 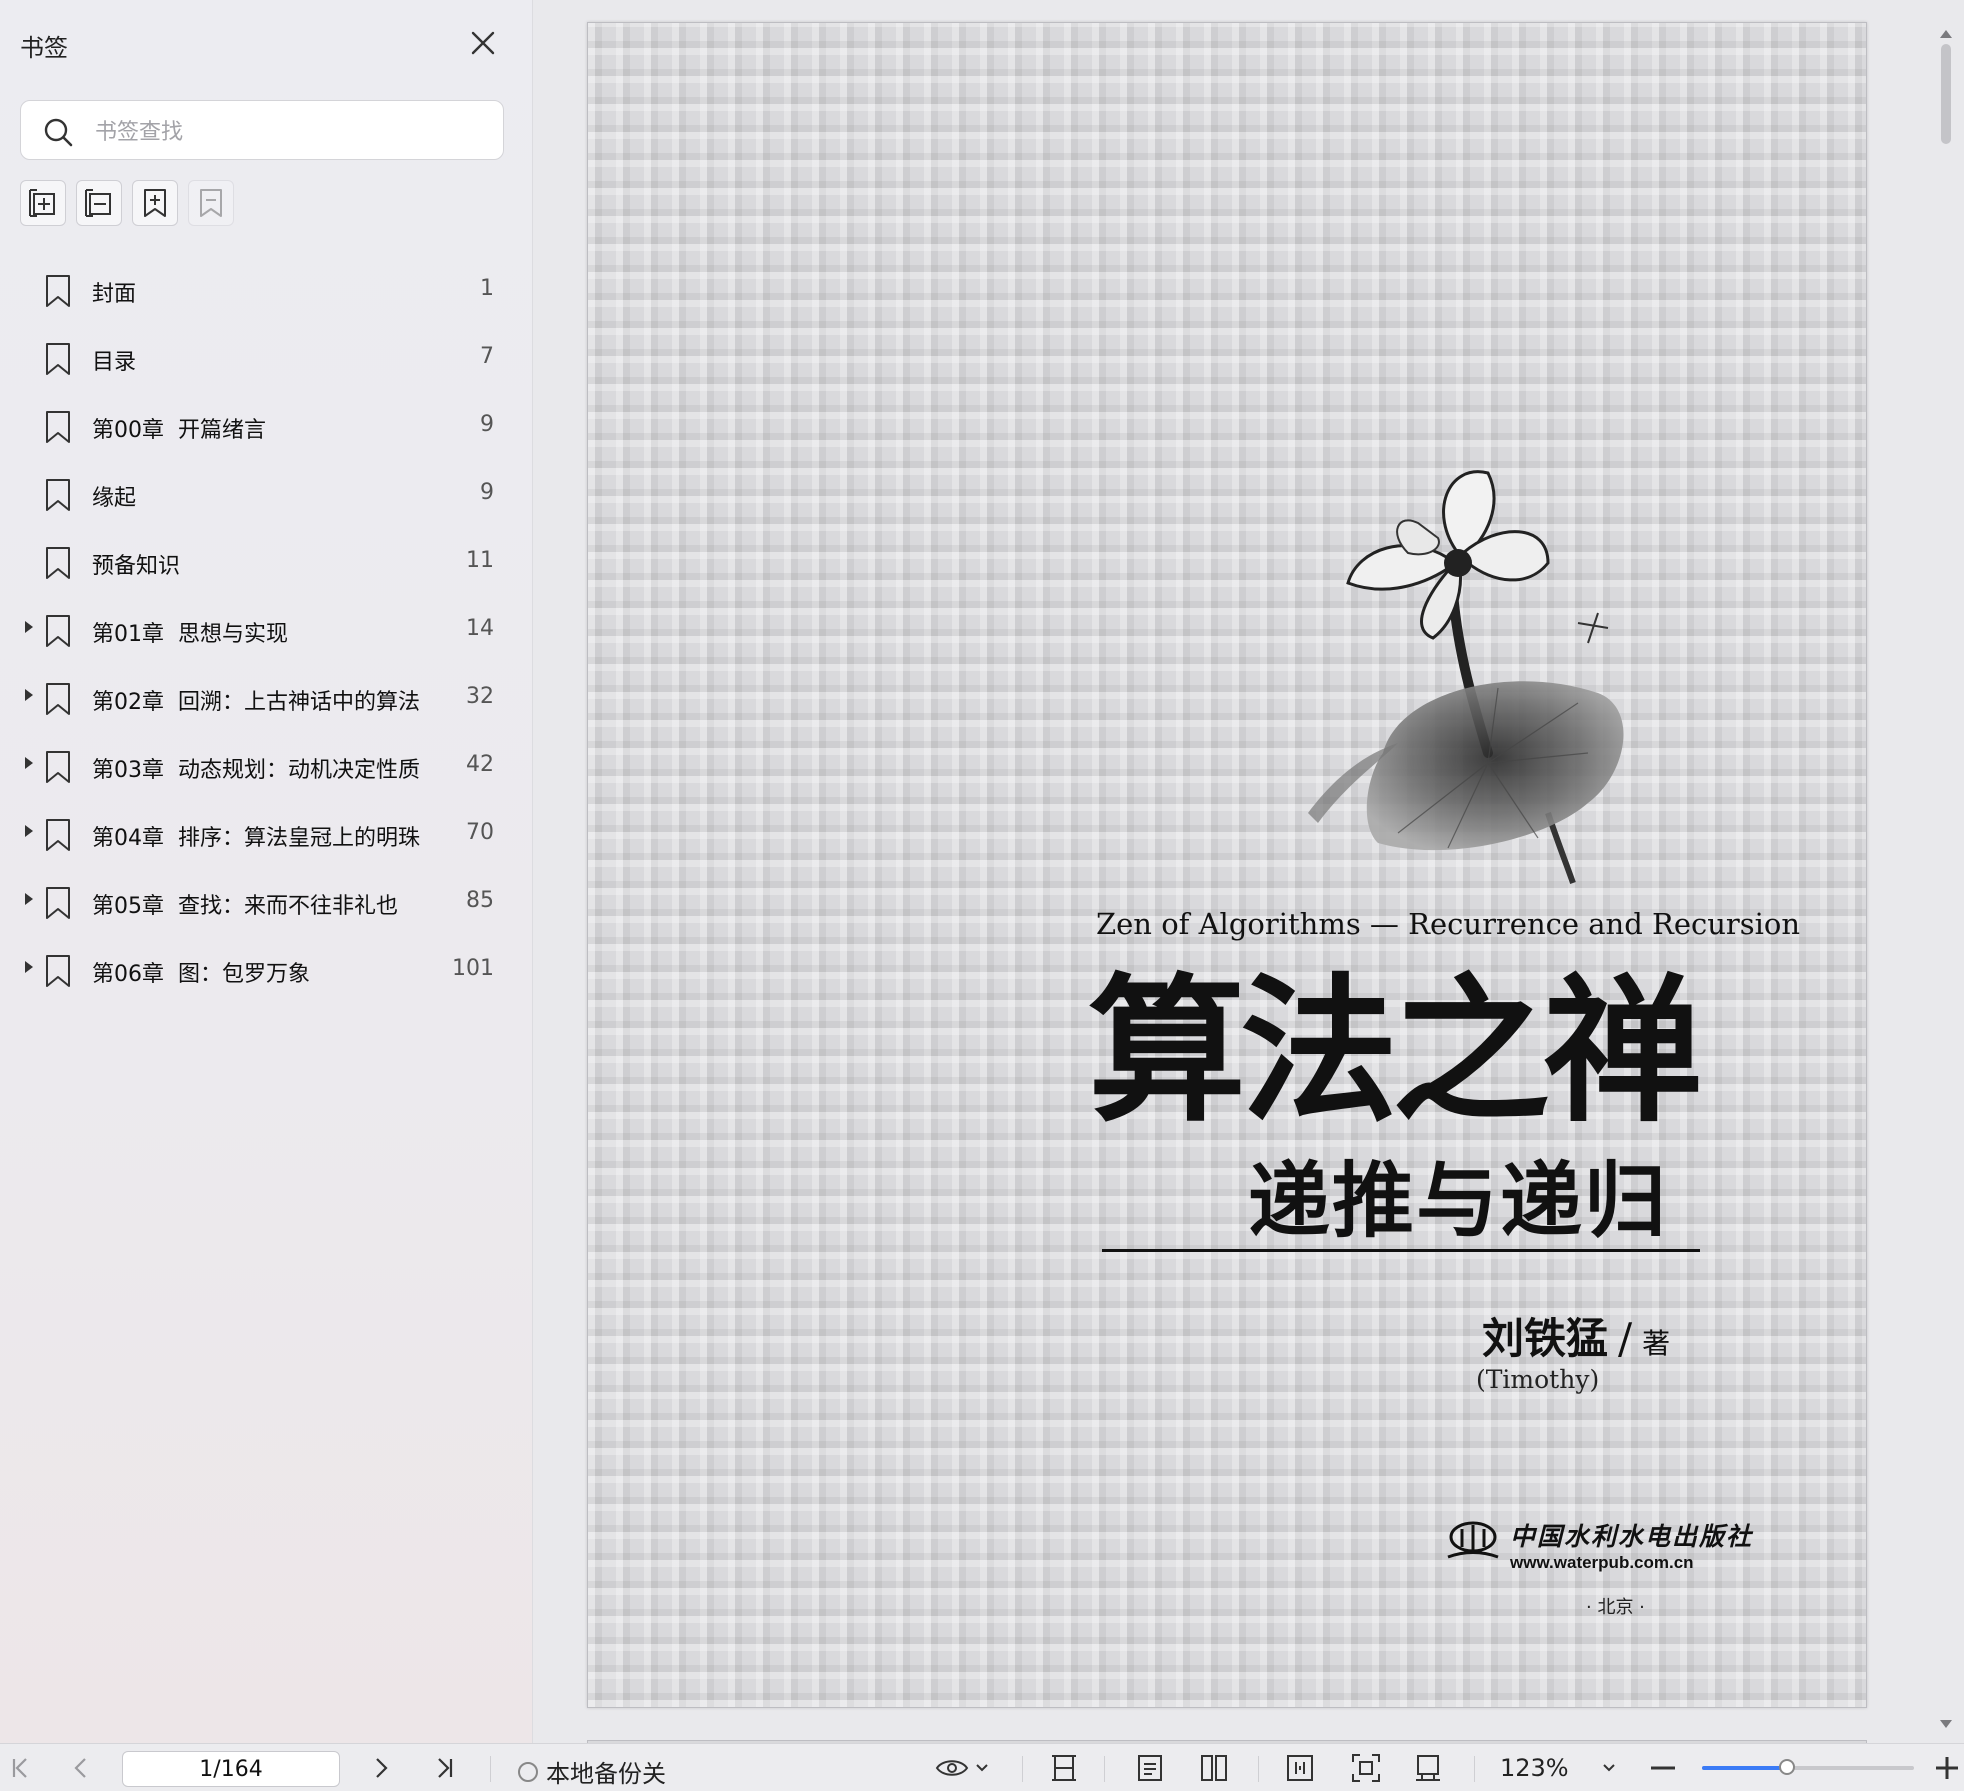 I want to click on bookmark-item: 第01章 思想与实现 14, so click(x=266, y=630).